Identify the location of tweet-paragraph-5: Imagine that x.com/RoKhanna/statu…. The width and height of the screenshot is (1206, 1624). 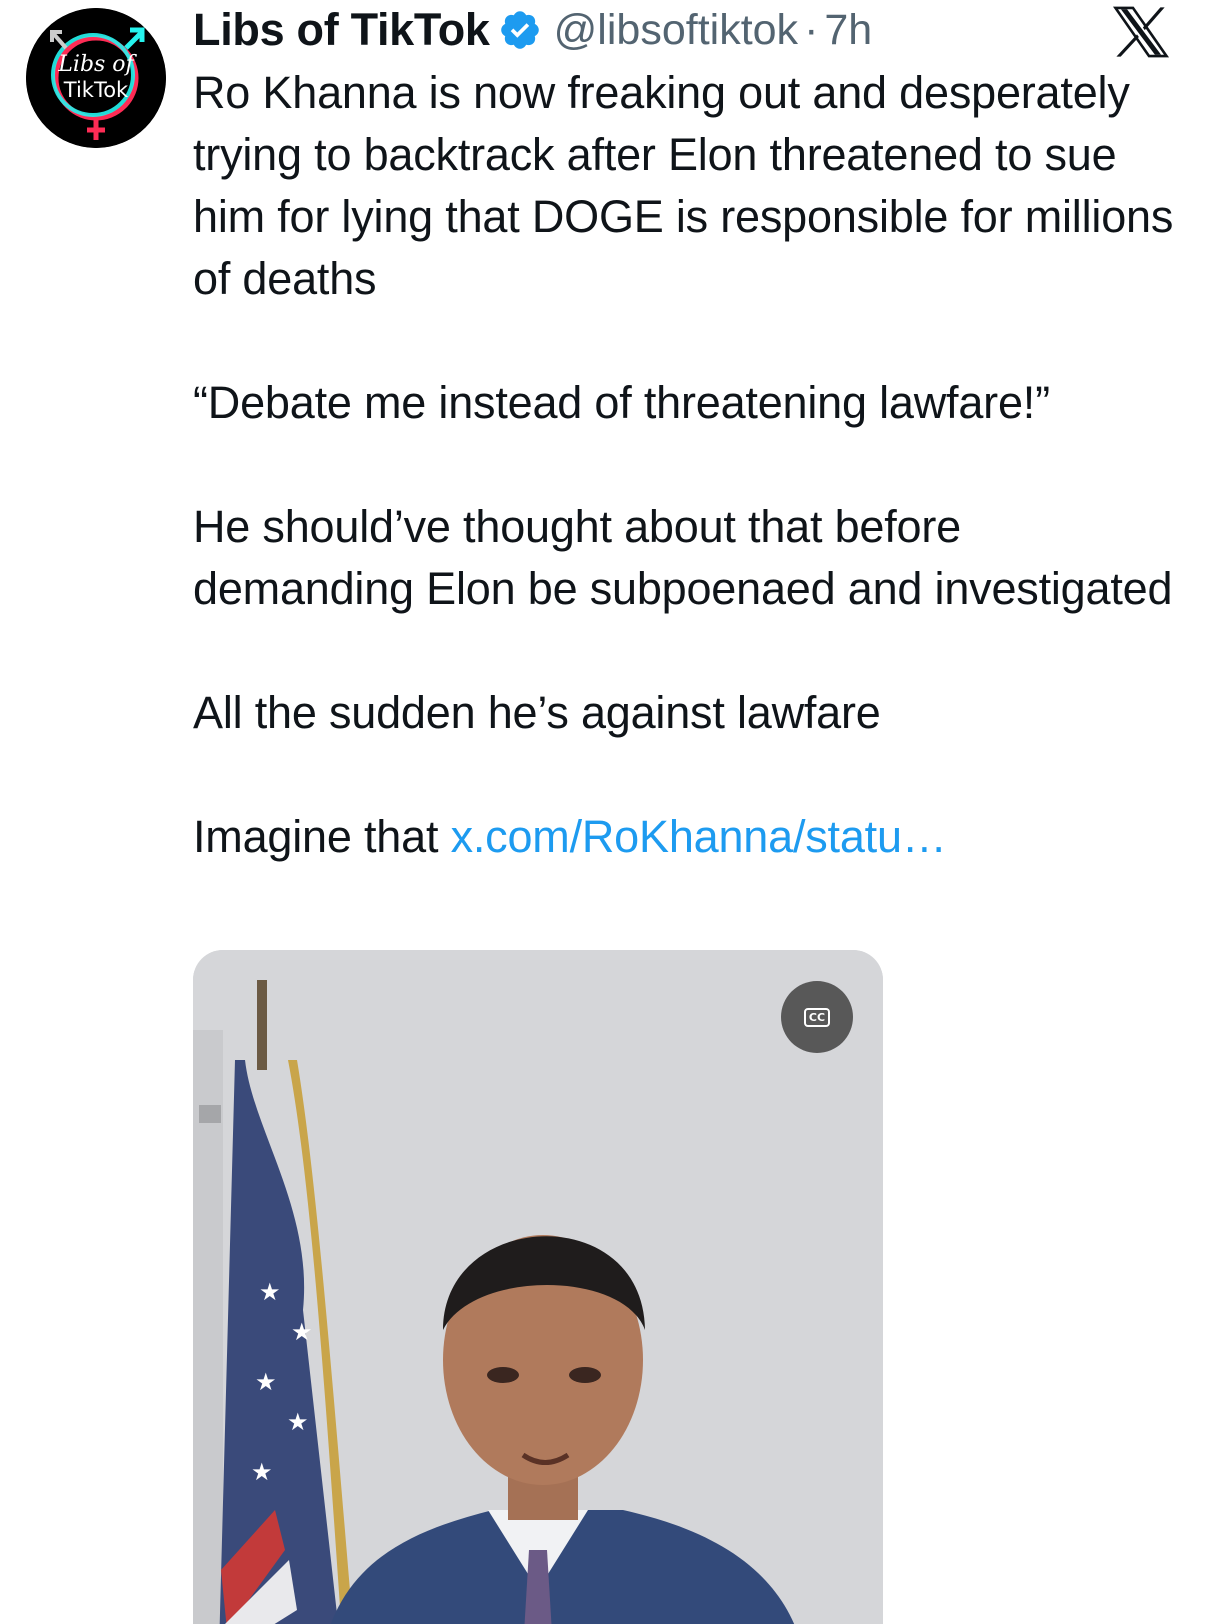
(688, 837).